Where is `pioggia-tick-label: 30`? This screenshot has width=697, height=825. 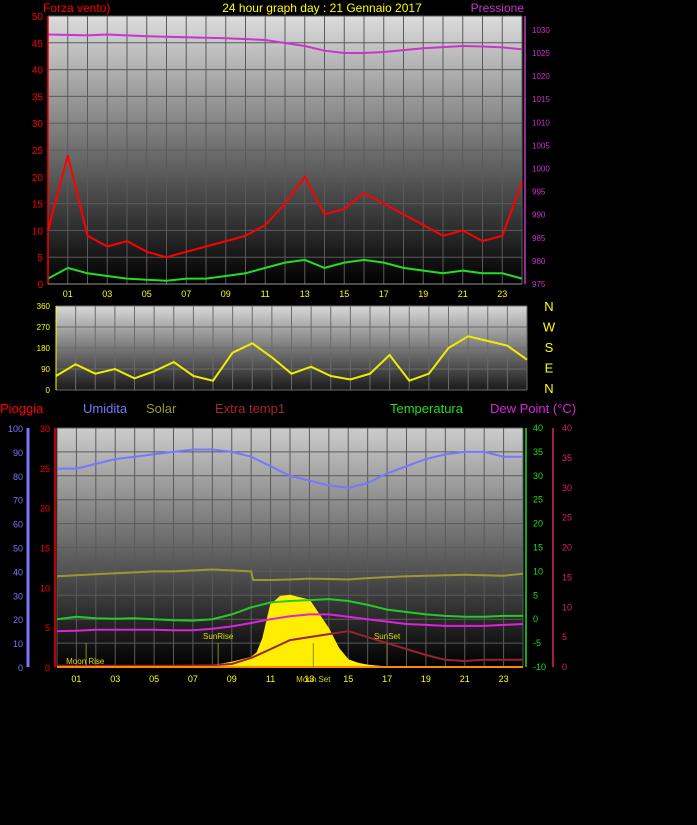
pioggia-tick-label: 30 is located at coordinates (45, 429).